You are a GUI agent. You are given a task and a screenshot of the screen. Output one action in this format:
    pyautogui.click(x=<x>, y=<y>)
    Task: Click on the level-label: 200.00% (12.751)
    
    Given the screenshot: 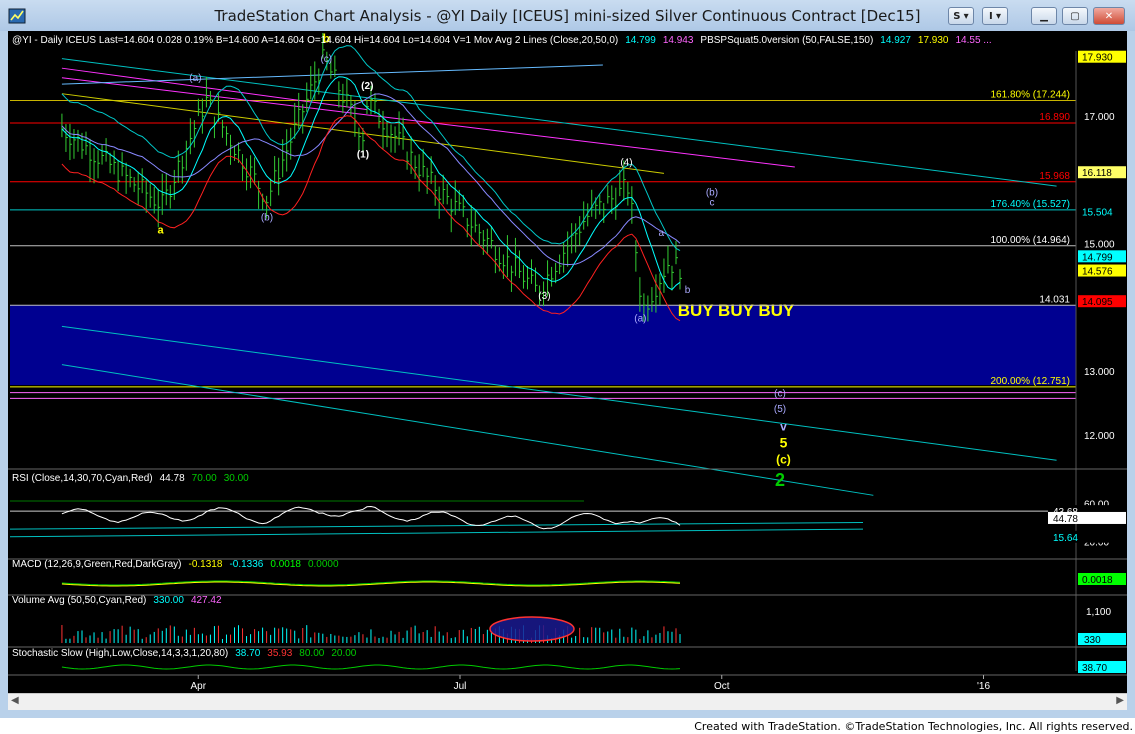 What is the action you would take?
    pyautogui.click(x=1030, y=381)
    